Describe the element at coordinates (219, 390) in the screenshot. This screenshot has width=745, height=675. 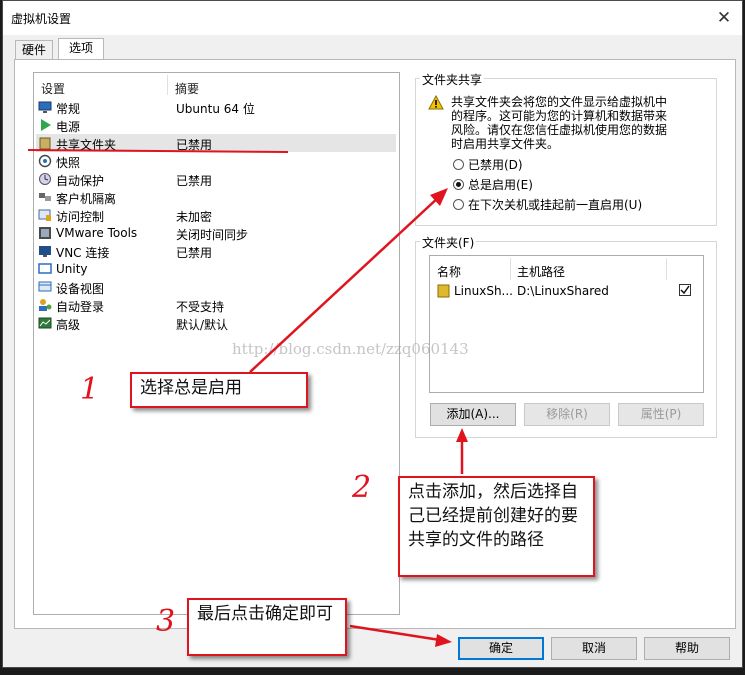
I see `step1-callout: 选择总是启用` at that location.